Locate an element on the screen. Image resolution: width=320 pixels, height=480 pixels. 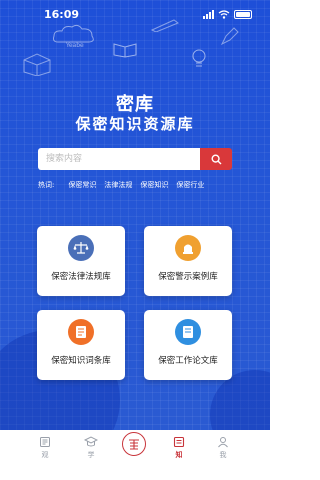
tab-guan: 观 is located at coordinates (45, 448).